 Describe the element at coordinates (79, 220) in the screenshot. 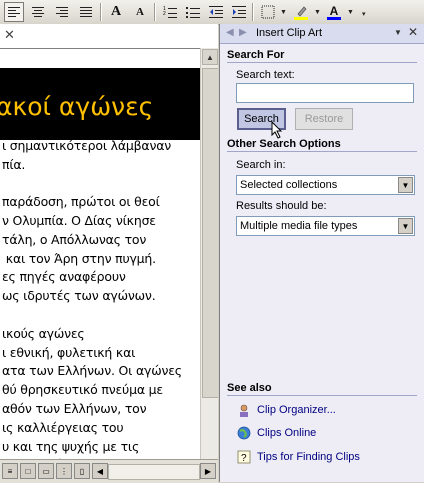

I see `document-line: ν Ολυμπία. Ο Δίας νίκησε` at that location.